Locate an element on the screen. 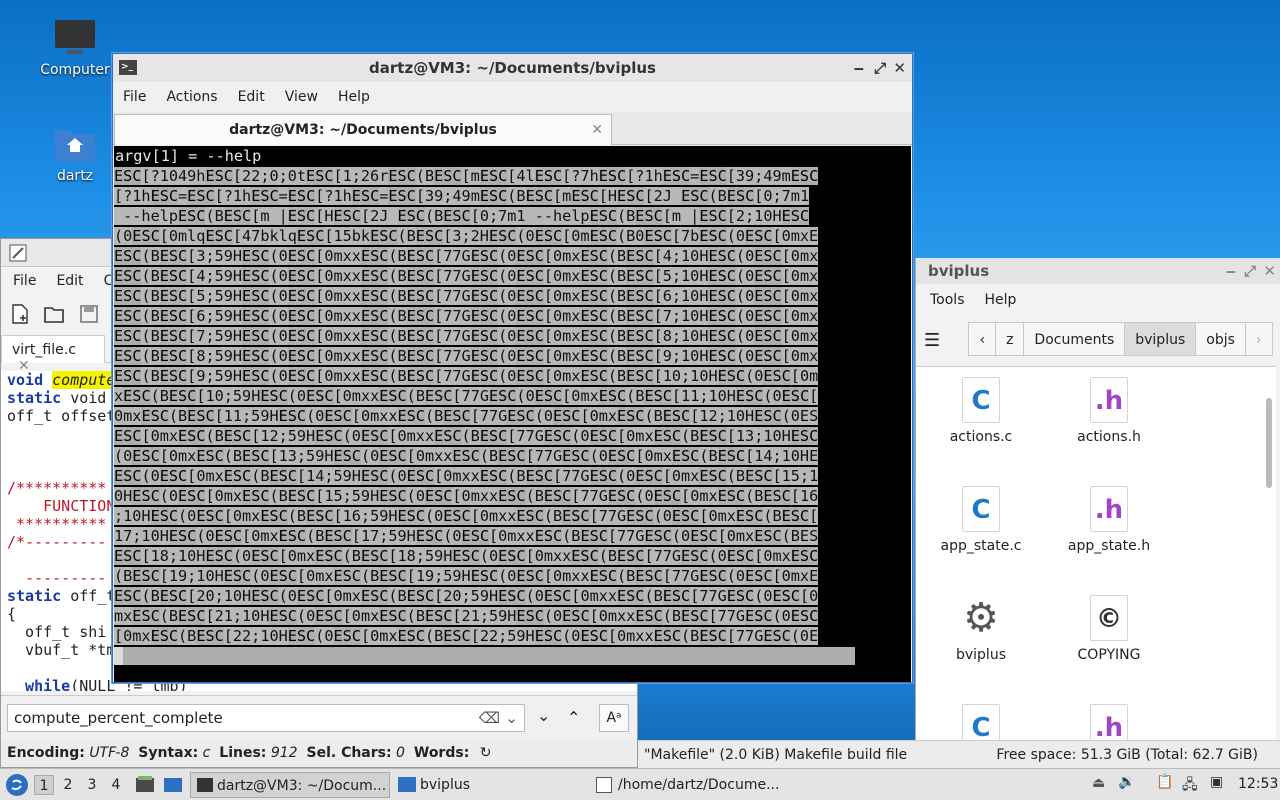  filemgr-menu-help: Help is located at coordinates (1001, 300).